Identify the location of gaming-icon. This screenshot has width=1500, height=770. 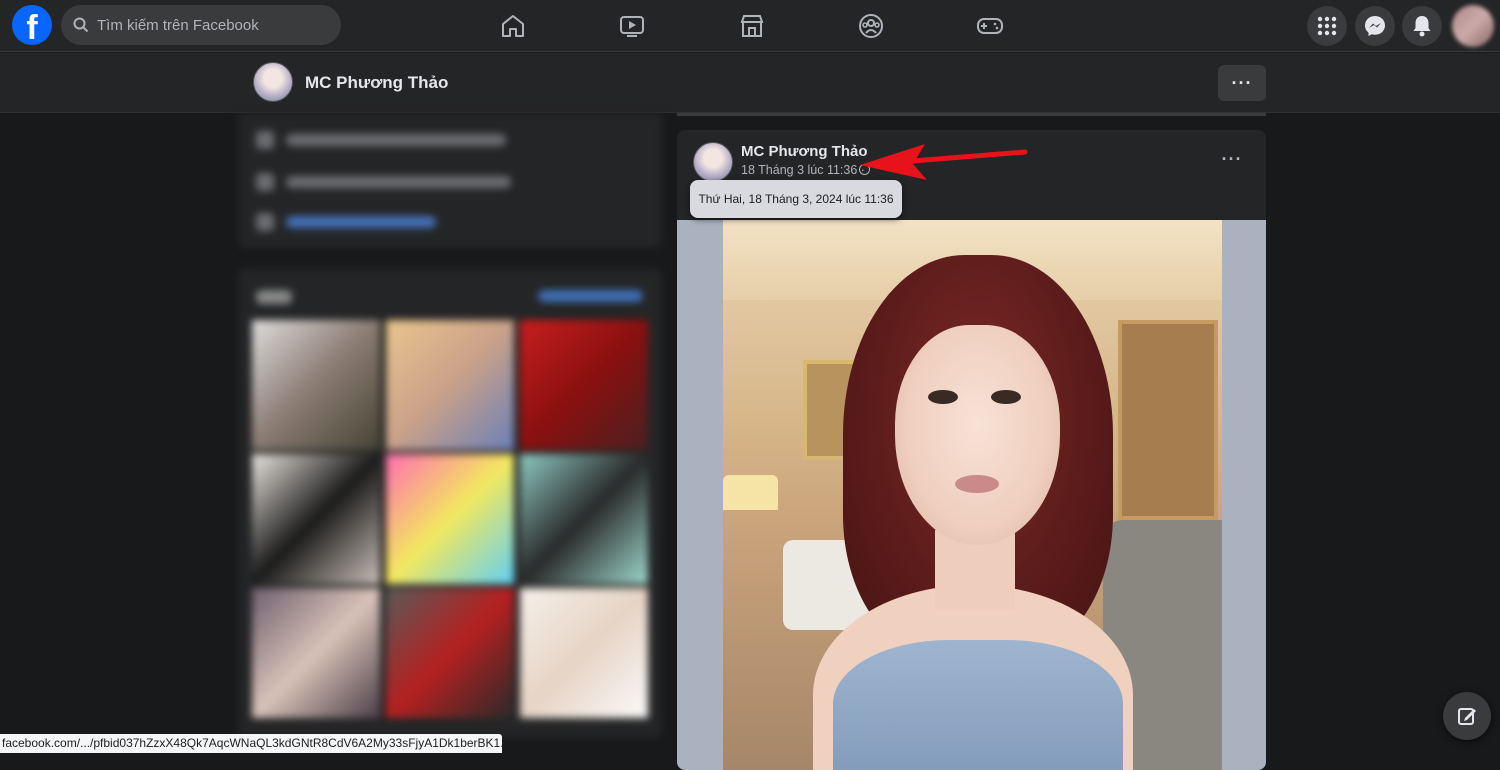
(990, 26).